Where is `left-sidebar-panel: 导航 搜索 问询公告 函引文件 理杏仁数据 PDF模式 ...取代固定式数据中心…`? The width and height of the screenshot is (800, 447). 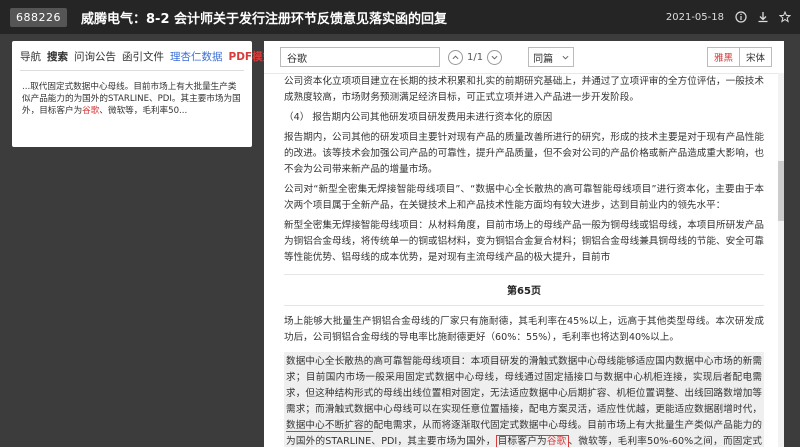
left-sidebar-panel: 导航 搜索 问询公告 函引文件 理杏仁数据 PDF模式 ...取代固定式数据中心… is located at coordinates (142, 94).